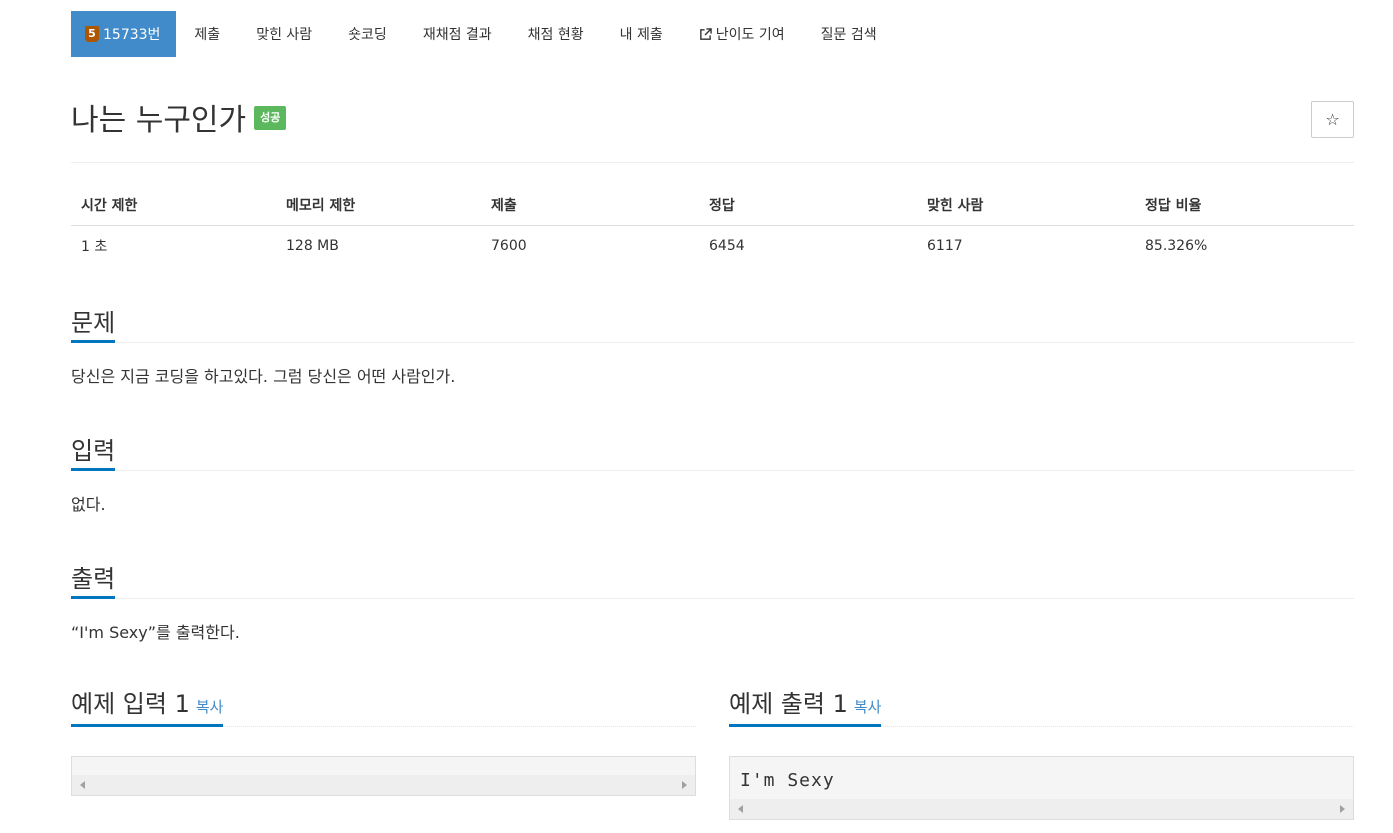  I want to click on output-title: 출력, so click(93, 580).